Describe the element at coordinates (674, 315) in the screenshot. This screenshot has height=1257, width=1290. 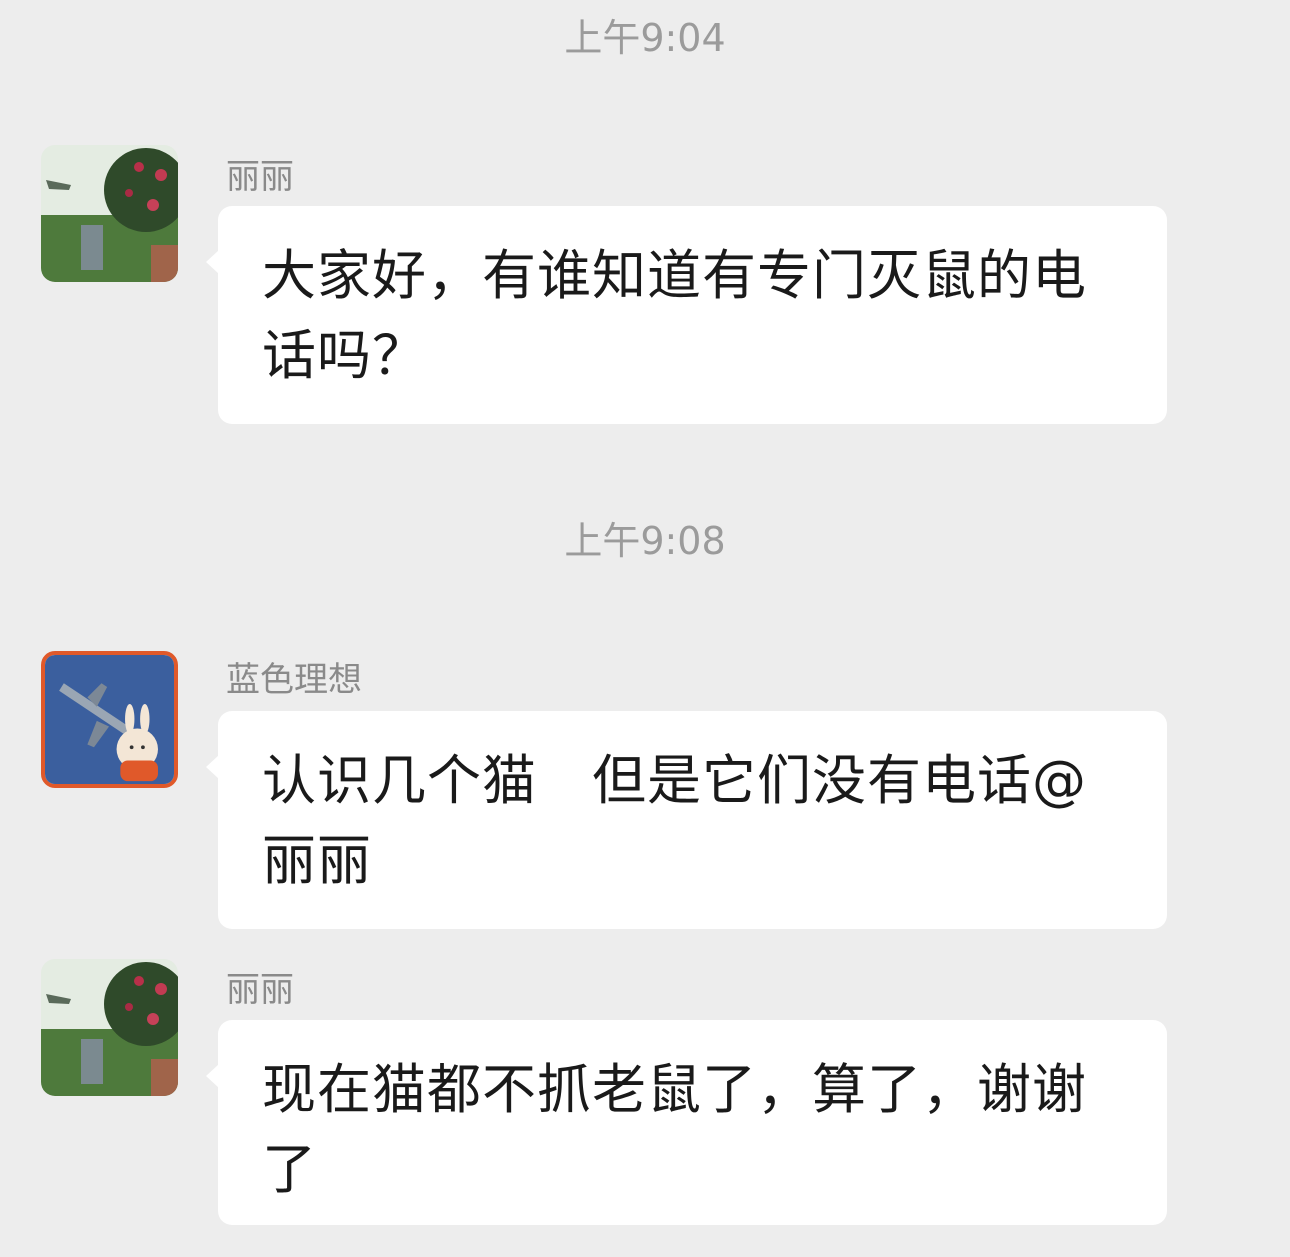
I see `message-text: 大家好，有谁知道有专门灭鼠的电话吗？` at that location.